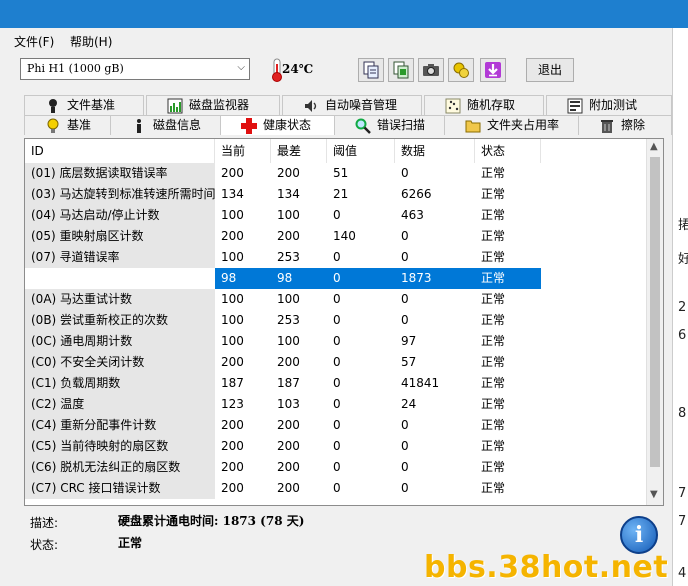  Describe the element at coordinates (298, 69) in the screenshot. I see `temperature-value: 24℃` at that location.